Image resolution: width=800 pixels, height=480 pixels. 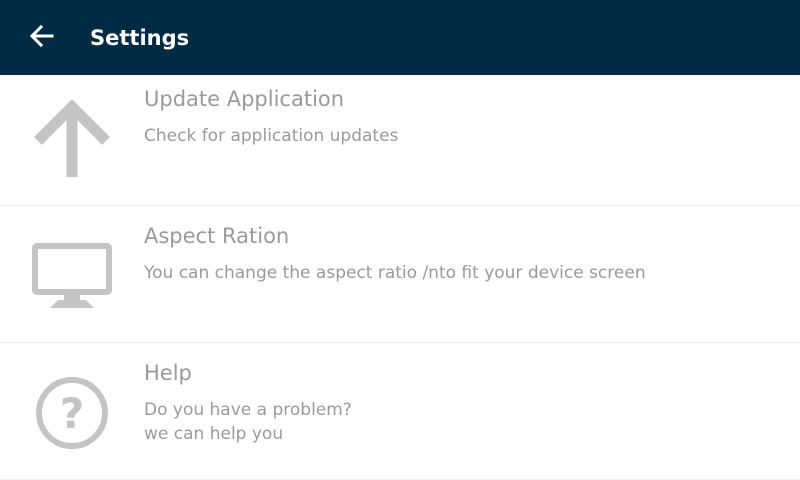 I want to click on help-circle-icon: ?, so click(x=72, y=413).